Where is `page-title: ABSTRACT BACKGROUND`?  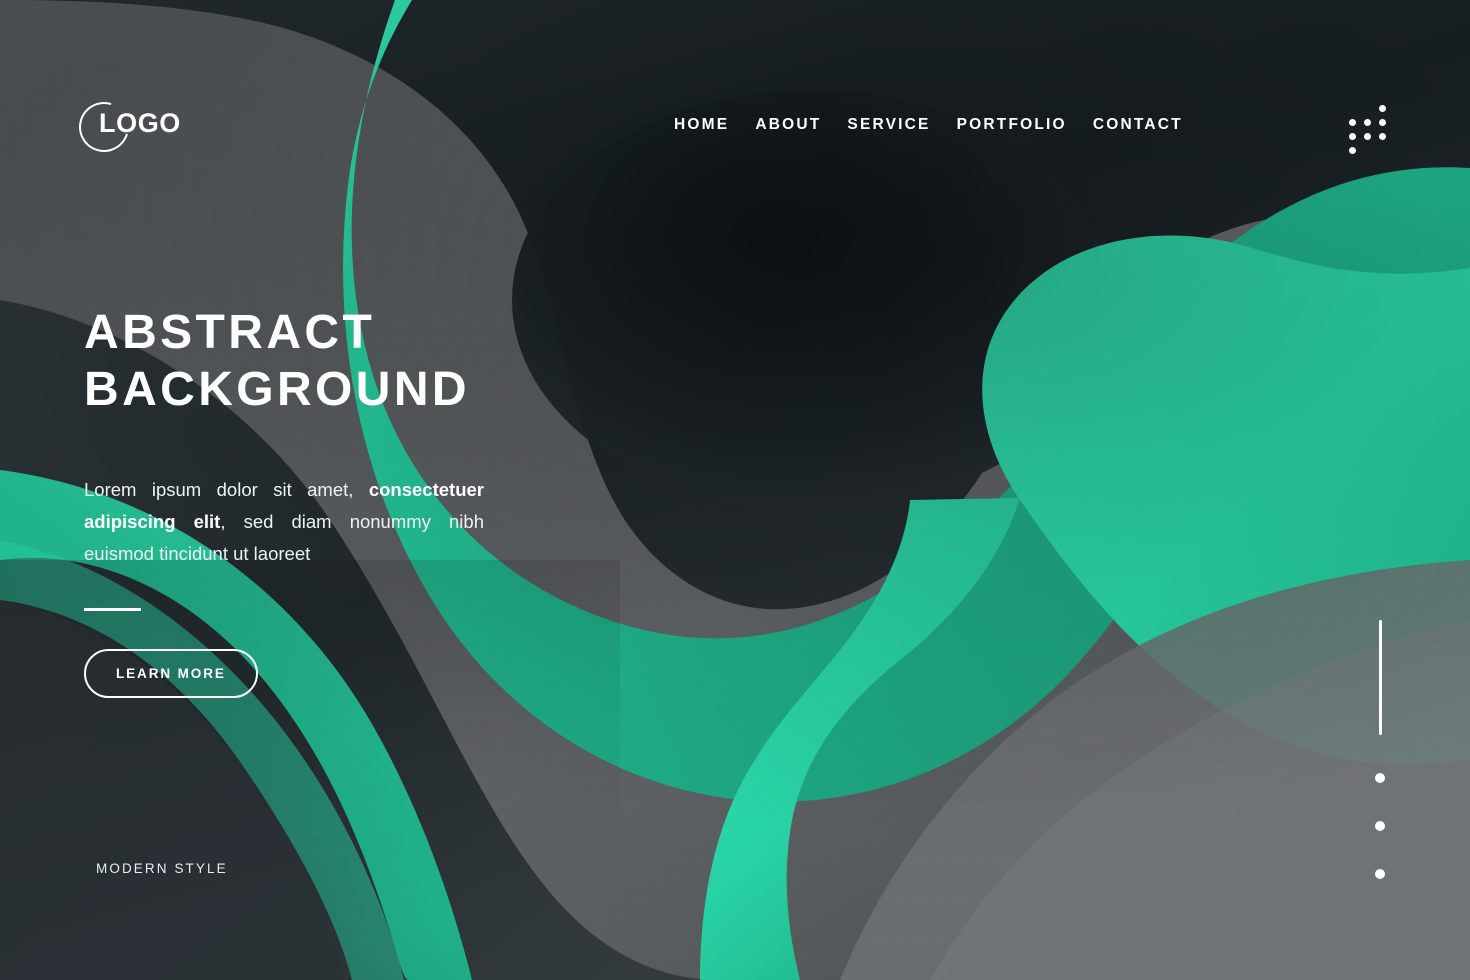 page-title: ABSTRACT BACKGROUND is located at coordinates (277, 361).